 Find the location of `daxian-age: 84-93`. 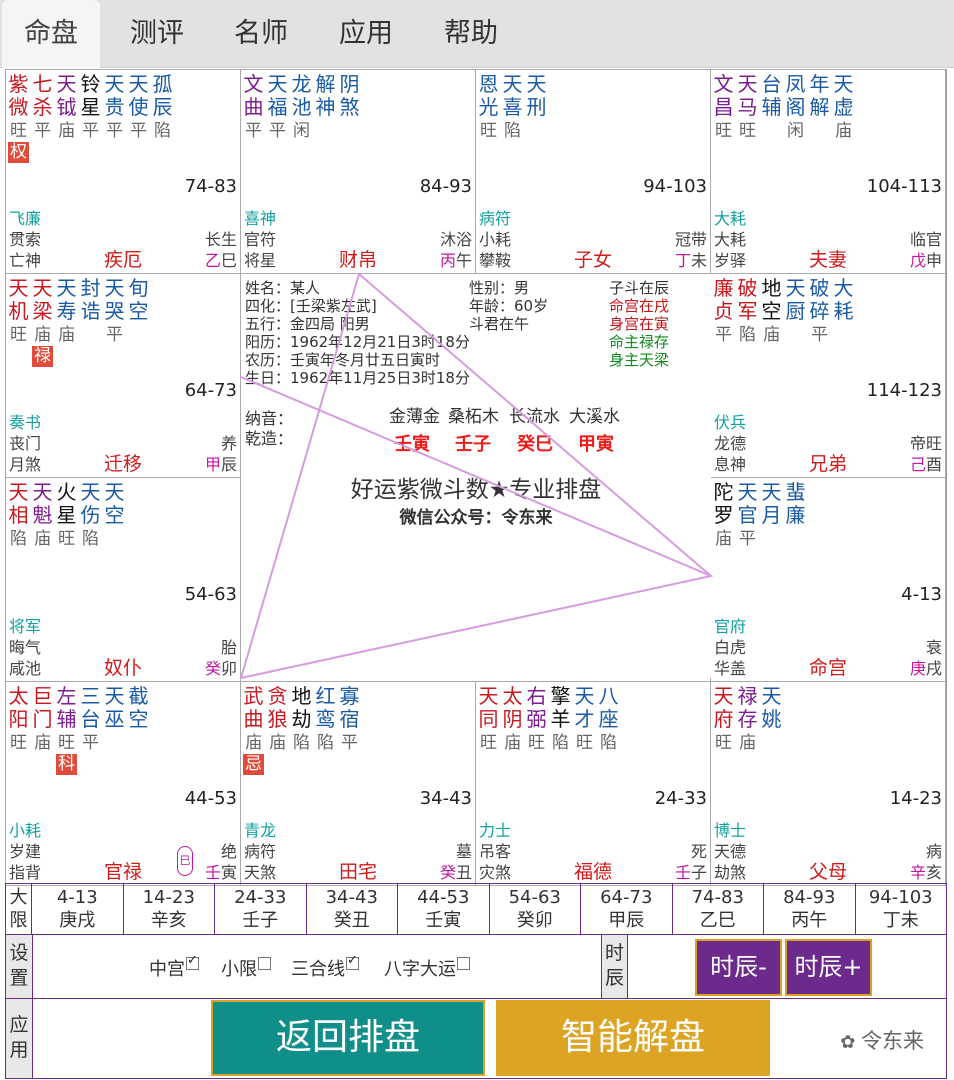

daxian-age: 84-93 is located at coordinates (809, 897).